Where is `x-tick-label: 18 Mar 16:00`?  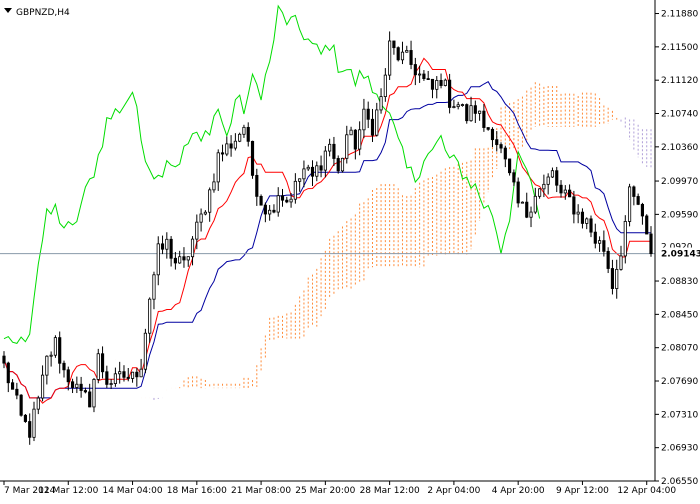
x-tick-label: 18 Mar 16:00 is located at coordinates (197, 491).